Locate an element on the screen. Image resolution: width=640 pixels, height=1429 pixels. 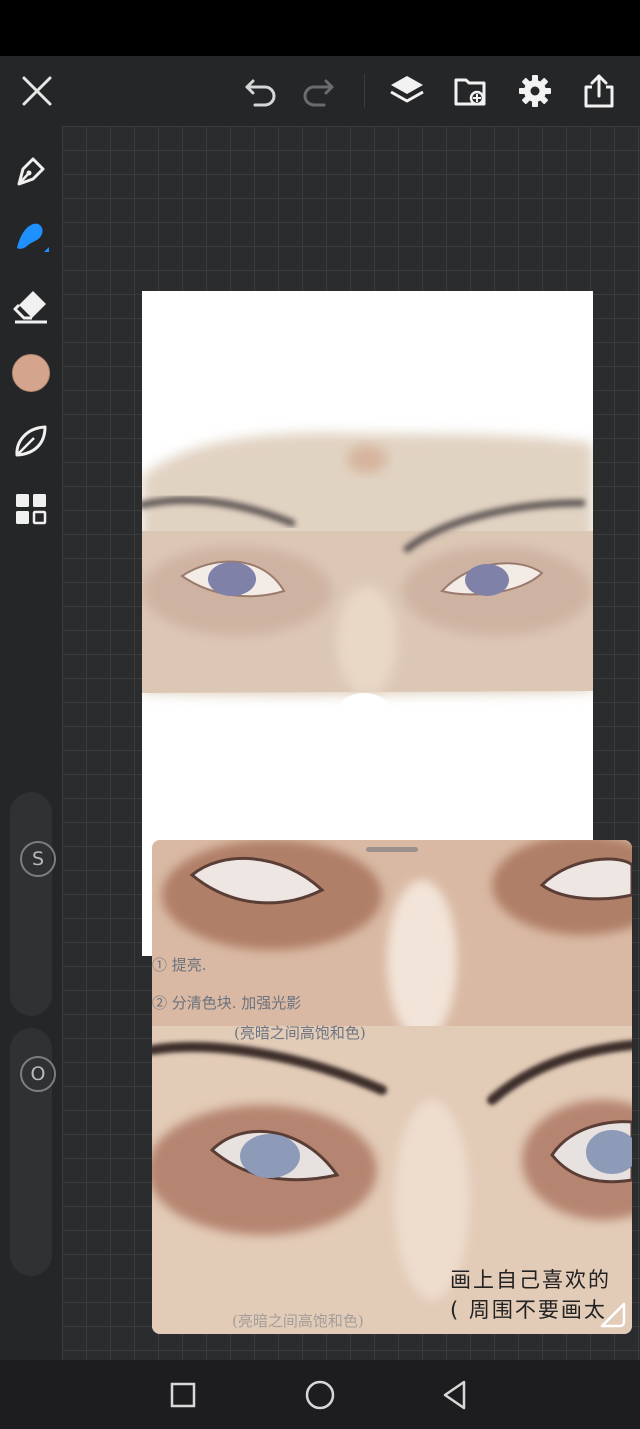
brush-tool-button is located at coordinates (31, 238).